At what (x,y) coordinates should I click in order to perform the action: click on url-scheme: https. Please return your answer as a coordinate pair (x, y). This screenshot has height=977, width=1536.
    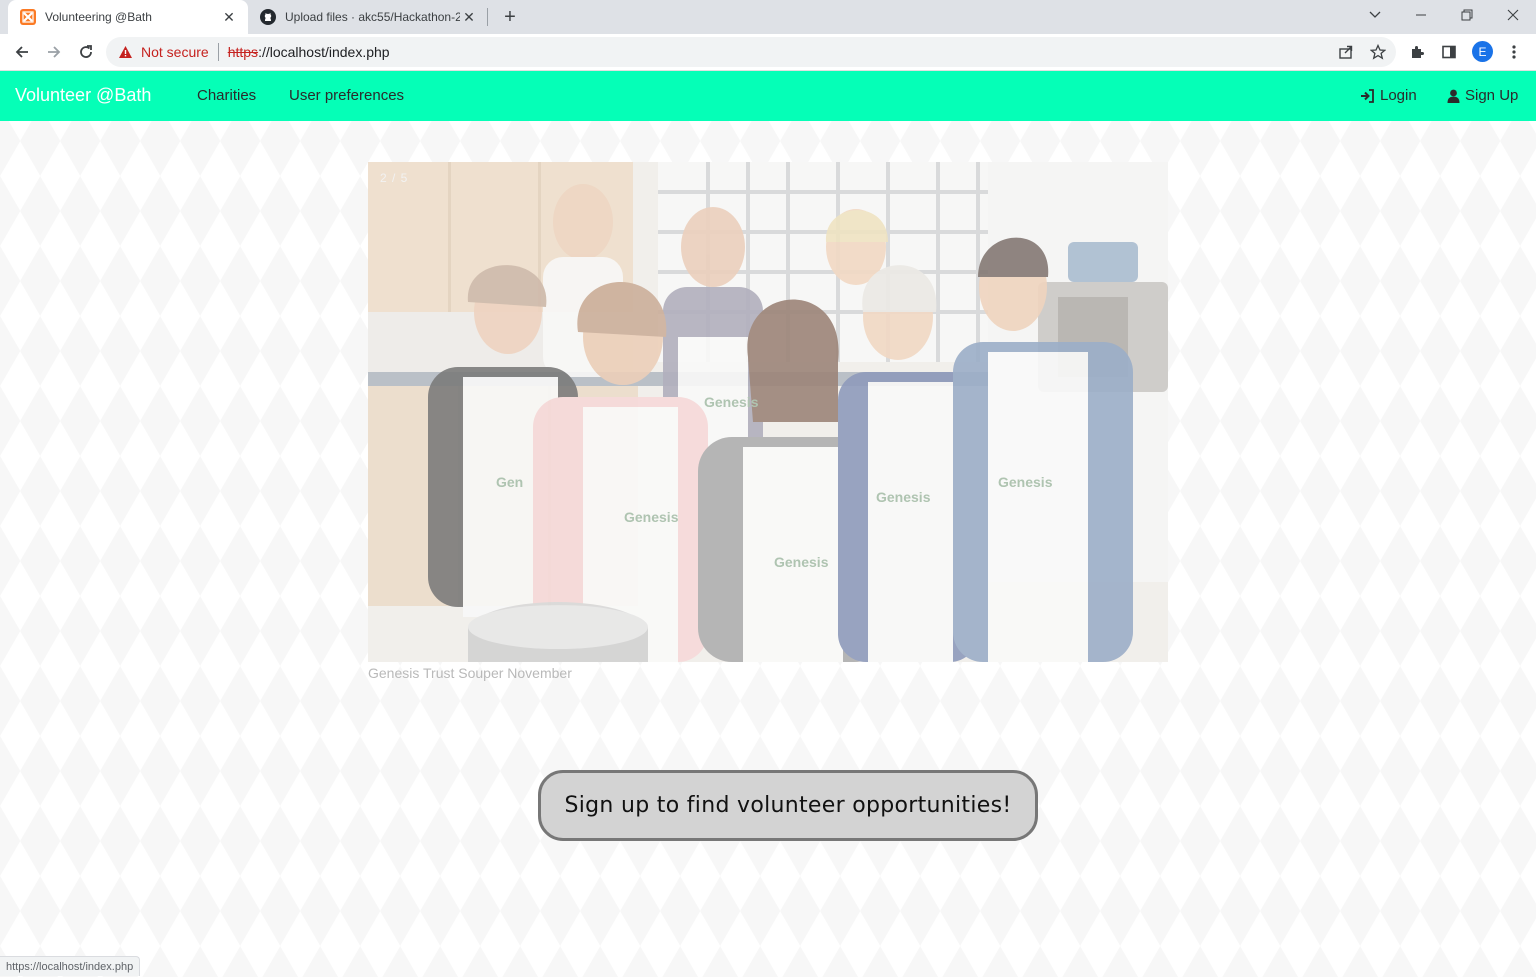
    Looking at the image, I should click on (243, 52).